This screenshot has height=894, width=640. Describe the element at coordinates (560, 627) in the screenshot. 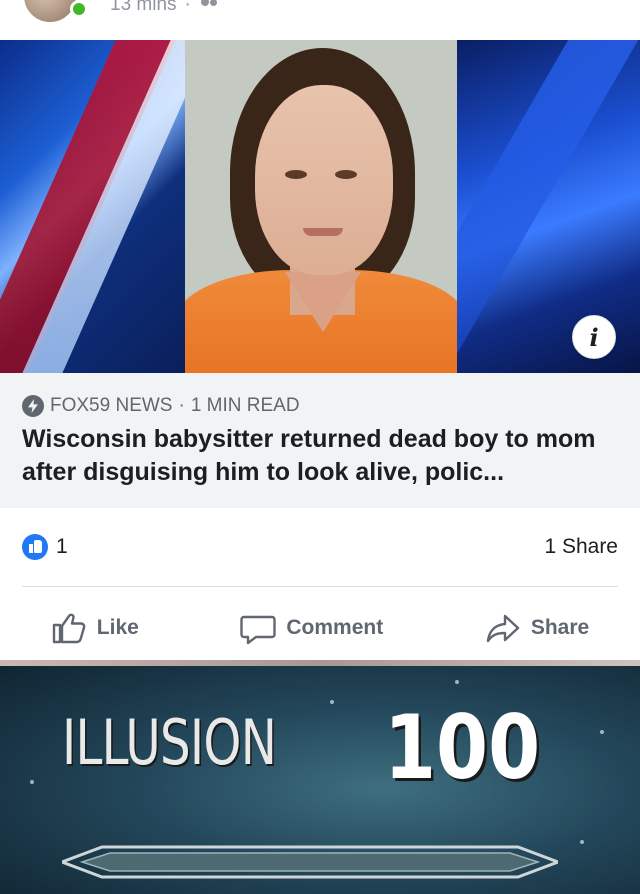

I see `share-label: Share` at that location.